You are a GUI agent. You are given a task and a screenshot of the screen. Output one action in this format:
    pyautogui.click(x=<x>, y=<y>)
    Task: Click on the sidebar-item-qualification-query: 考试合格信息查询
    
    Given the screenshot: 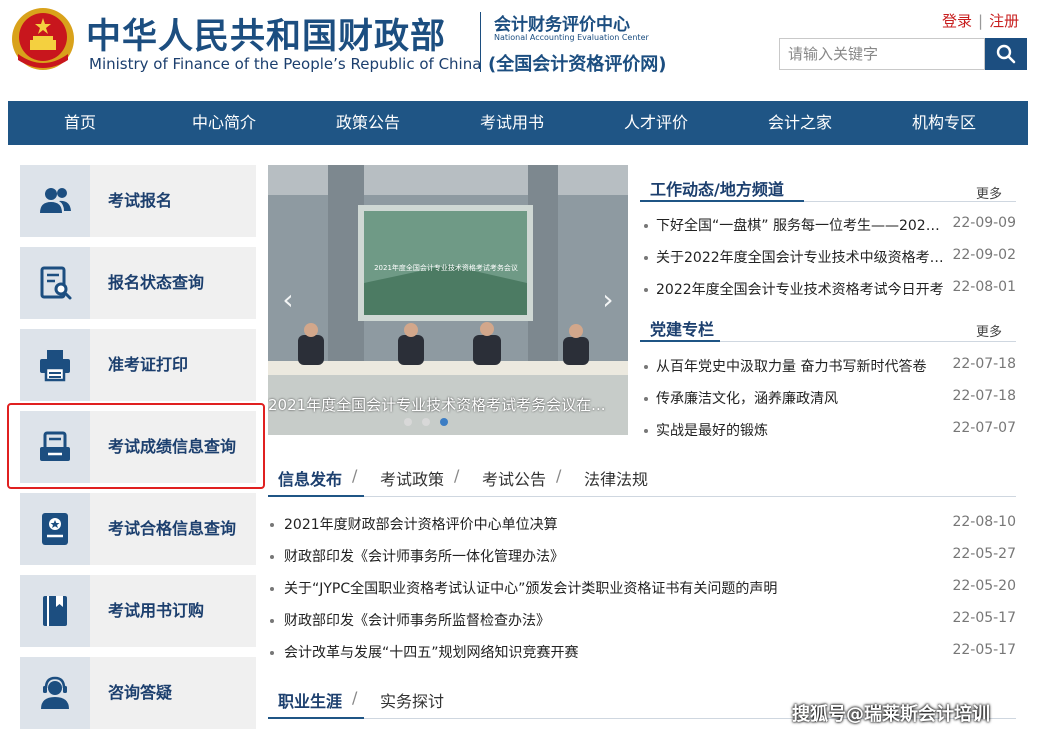 What is the action you would take?
    pyautogui.click(x=138, y=529)
    